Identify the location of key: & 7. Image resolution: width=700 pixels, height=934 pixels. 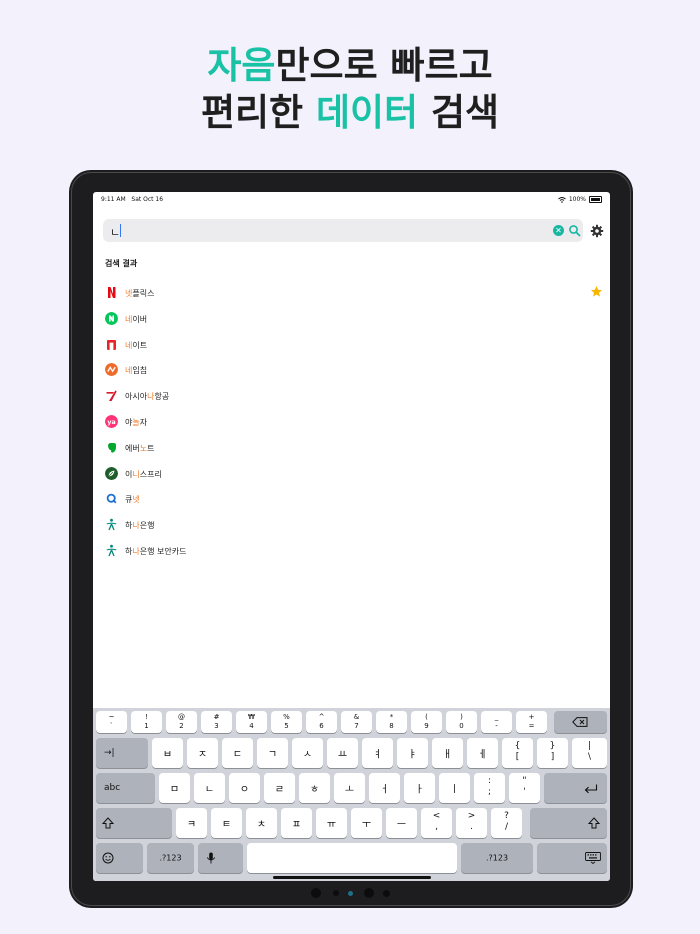
(356, 722).